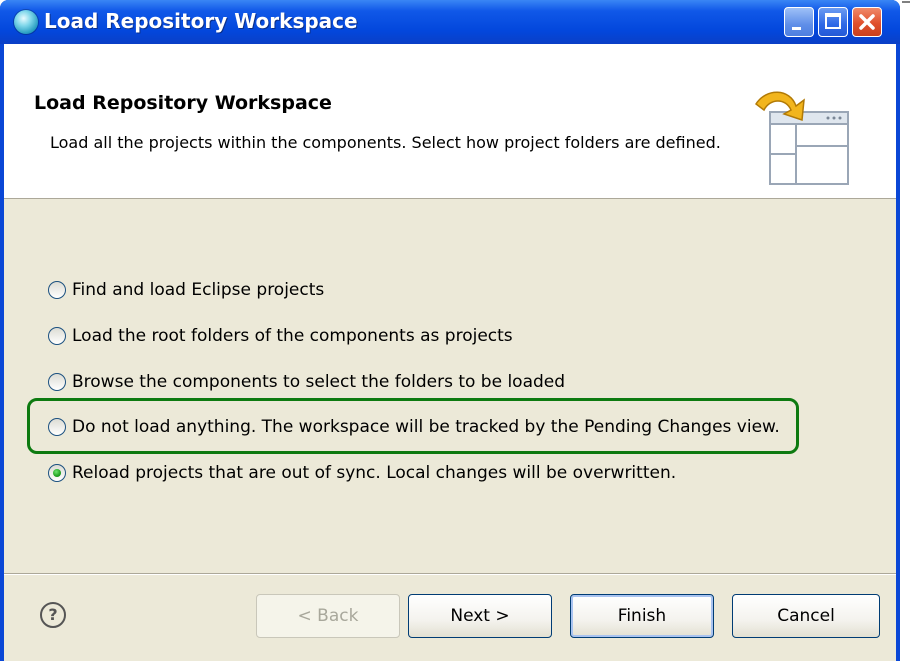 This screenshot has width=912, height=661. What do you see at coordinates (806, 616) in the screenshot?
I see `cancel-button: Cancel` at bounding box center [806, 616].